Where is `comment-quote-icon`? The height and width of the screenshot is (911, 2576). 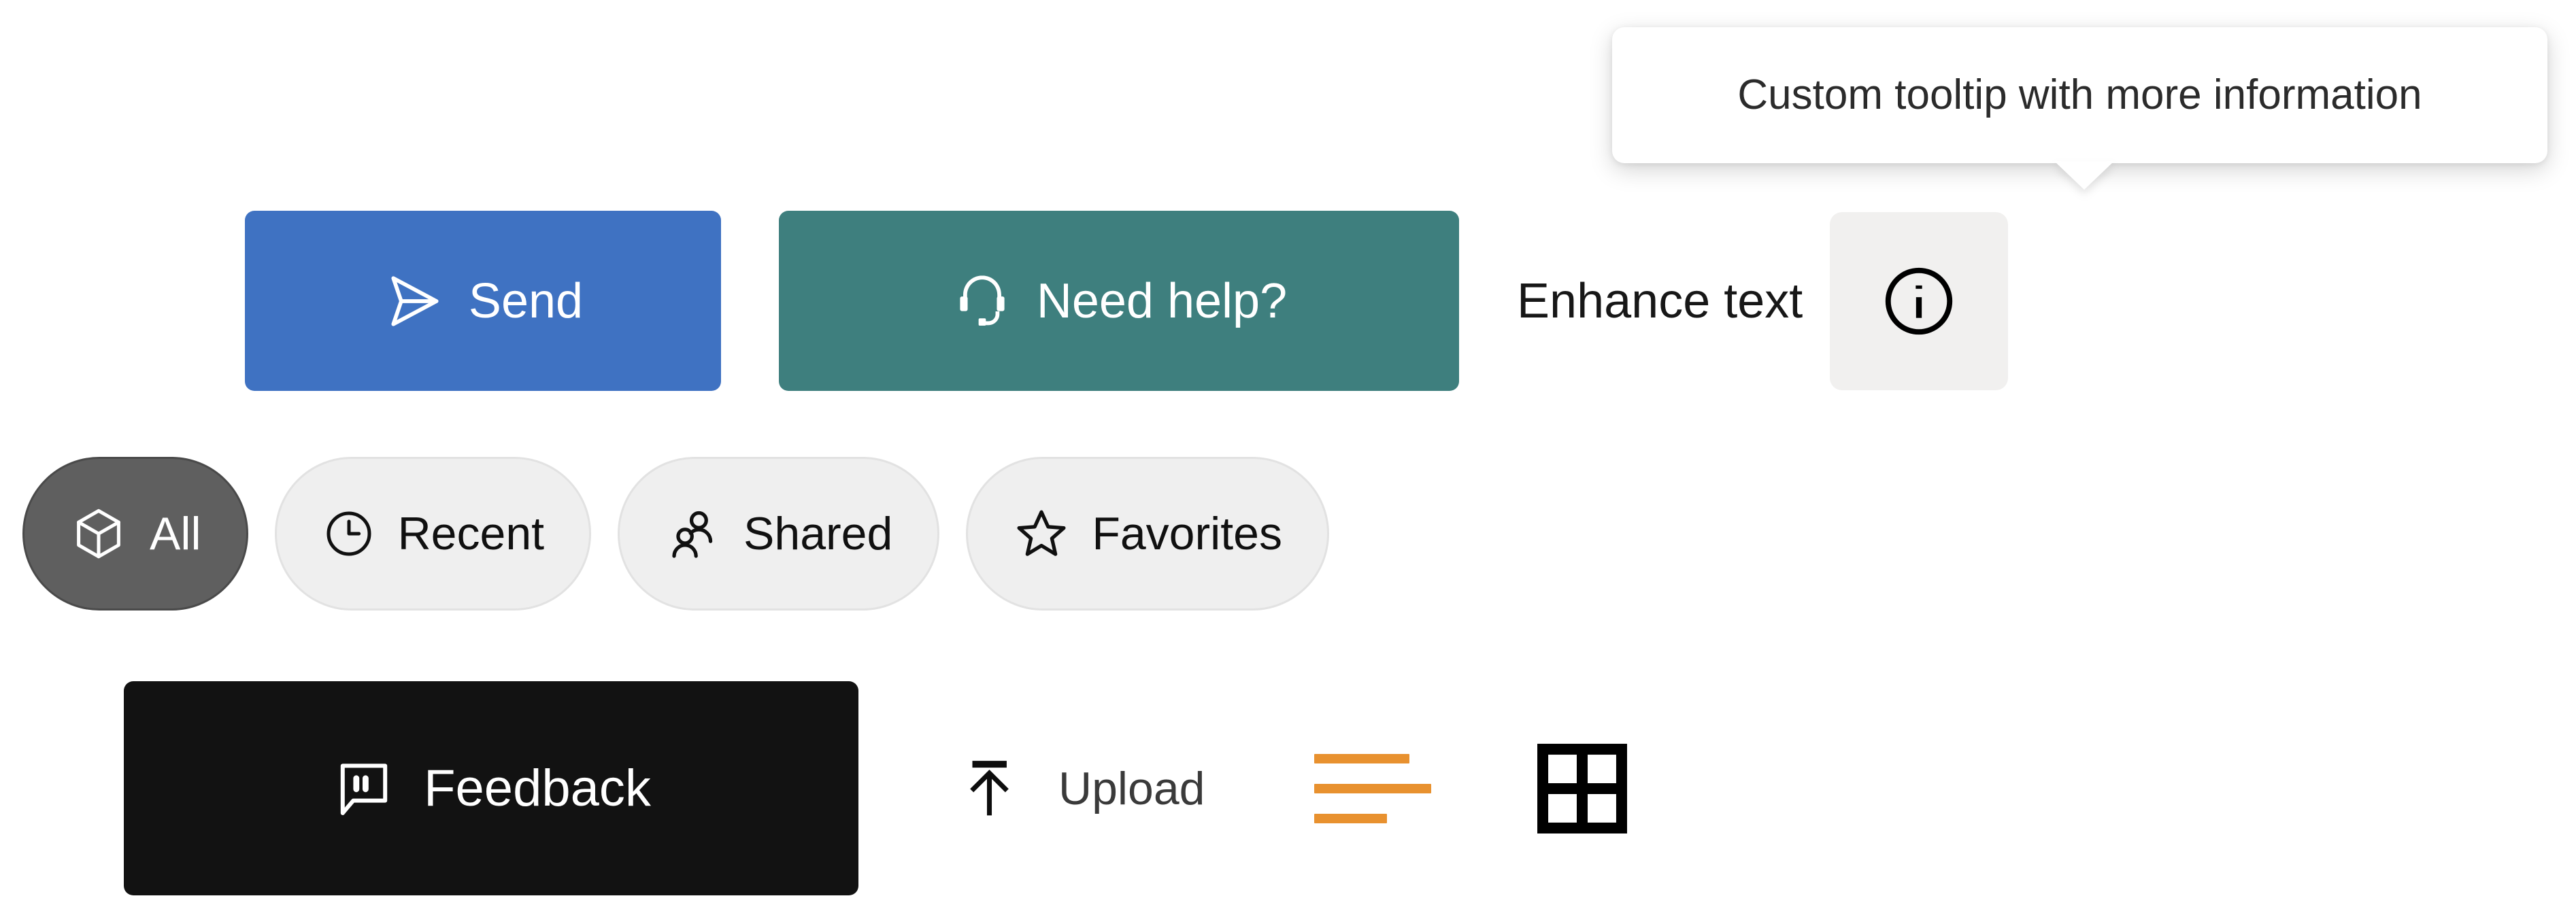
comment-quote-icon is located at coordinates (364, 788).